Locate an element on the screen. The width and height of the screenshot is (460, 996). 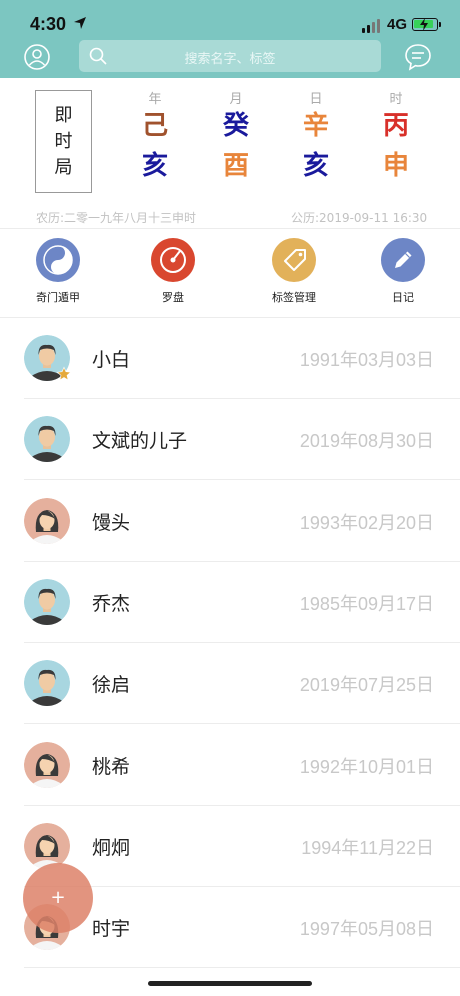
contact-birthdate: 1992年10月01日 is located at coordinates (366, 766).